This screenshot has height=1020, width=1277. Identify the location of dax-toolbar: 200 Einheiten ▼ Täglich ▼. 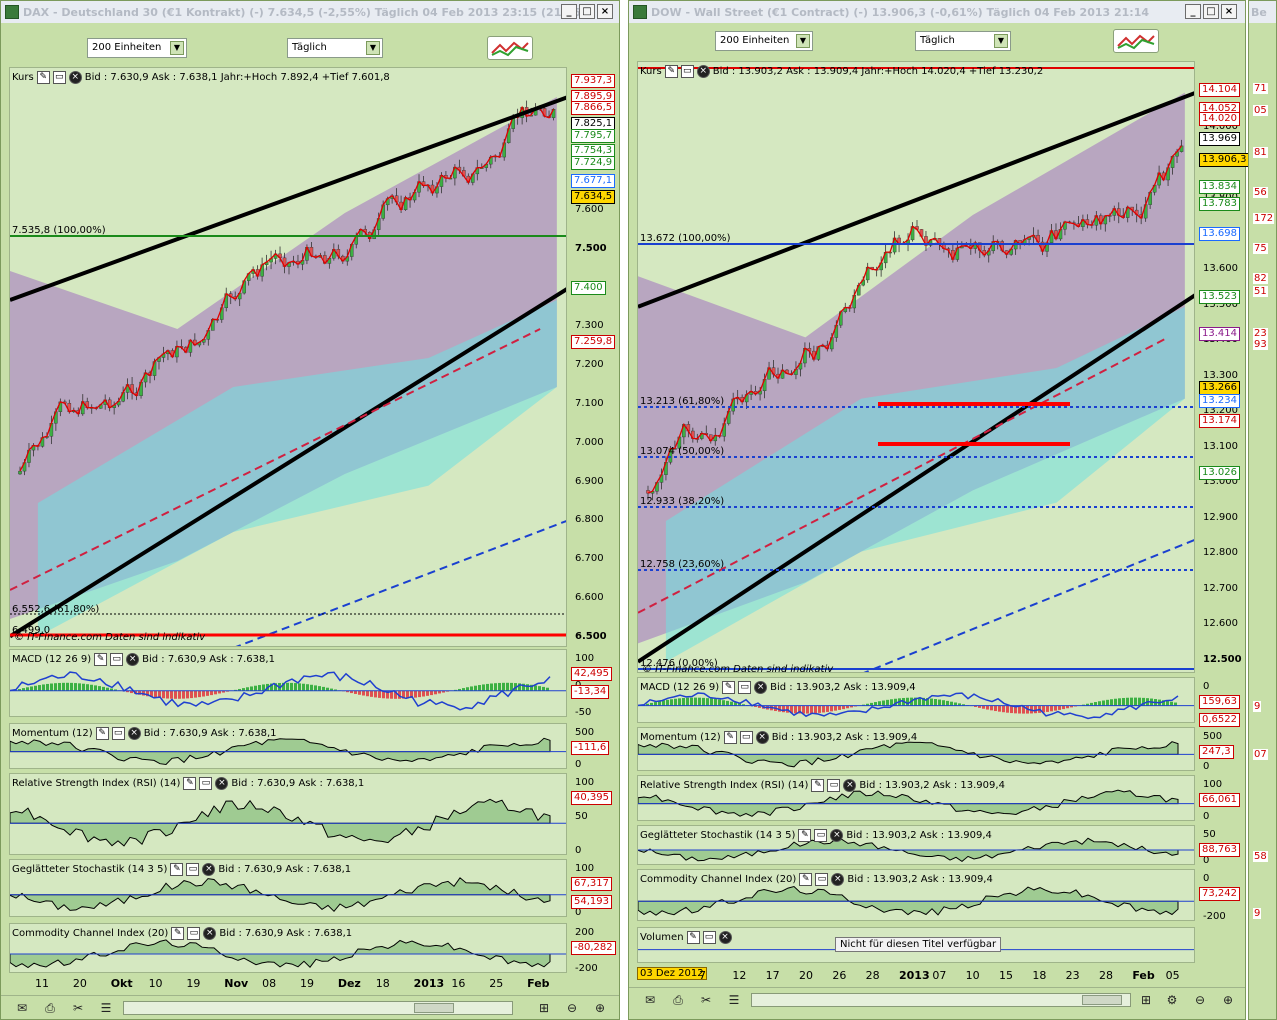
(310, 50).